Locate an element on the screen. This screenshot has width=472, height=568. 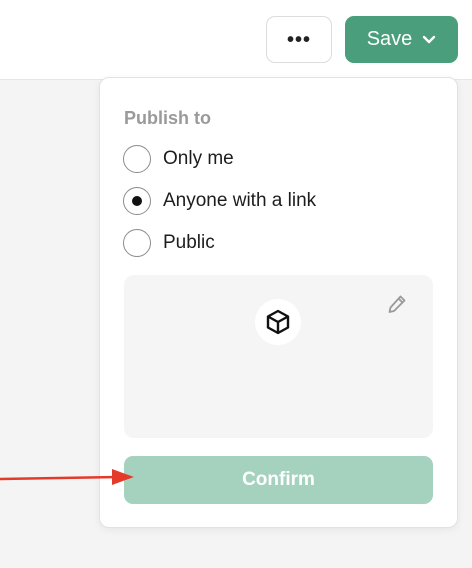
more-options-label: ••• is located at coordinates (298, 39).